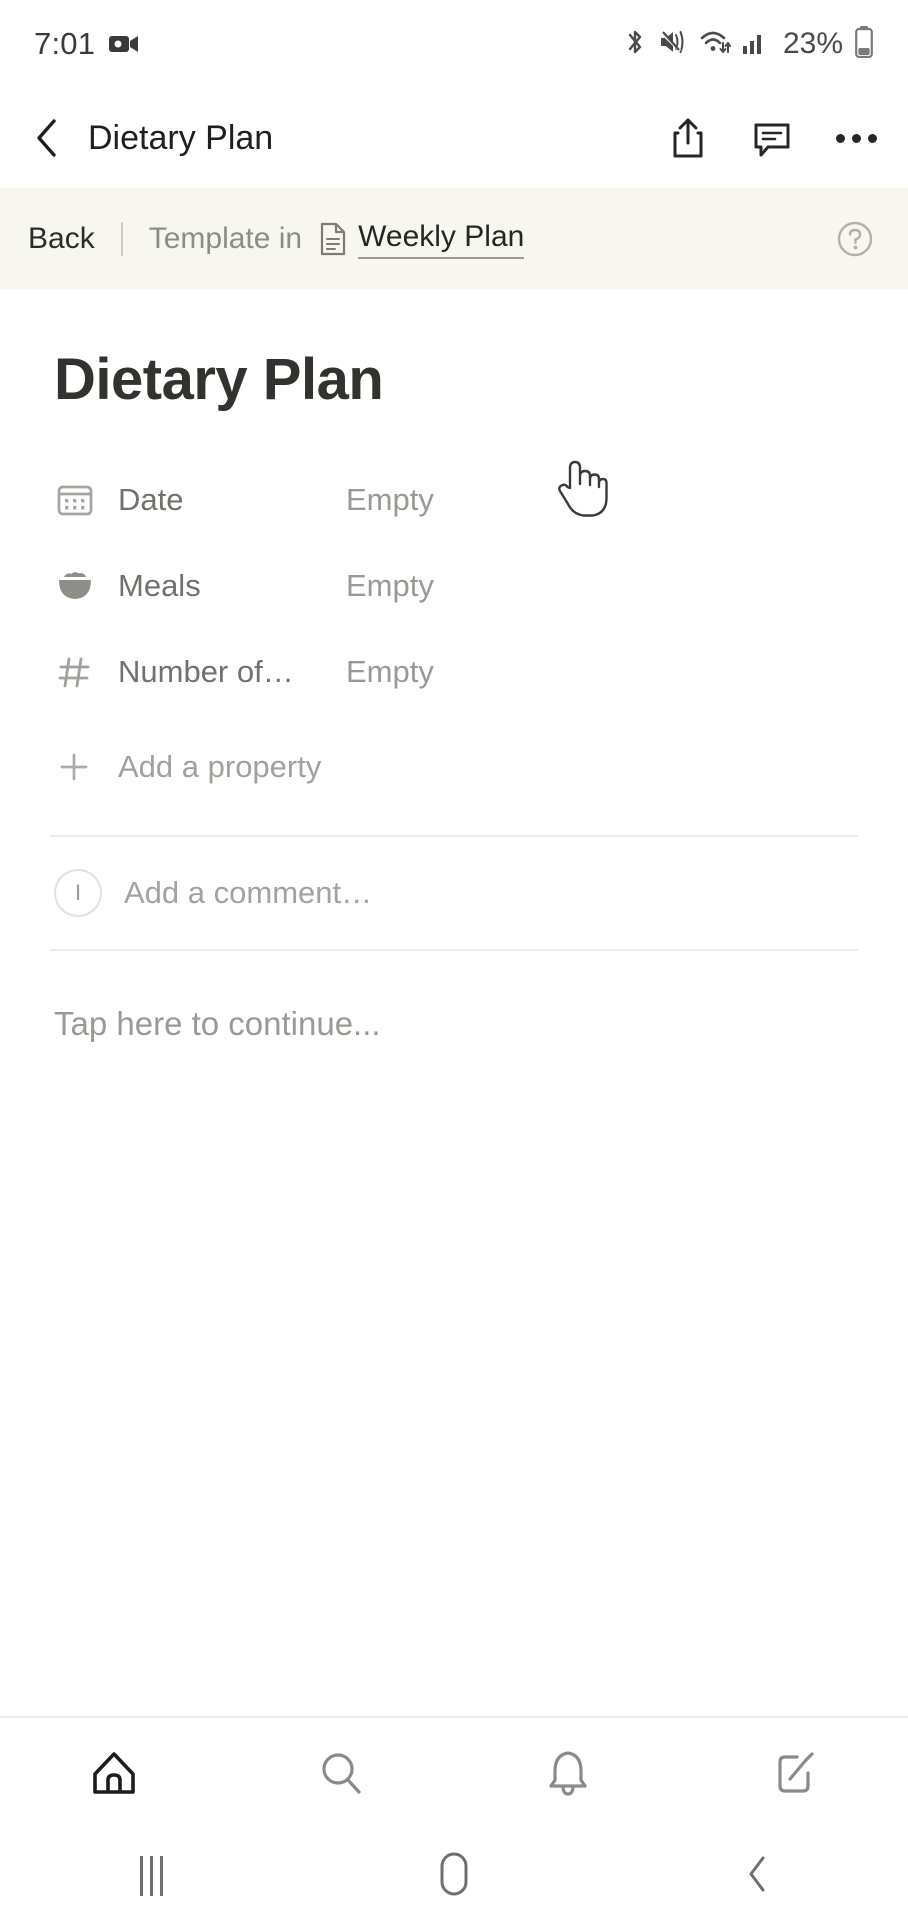 The width and height of the screenshot is (908, 1920). What do you see at coordinates (635, 44) in the screenshot?
I see `bluetooth-icon` at bounding box center [635, 44].